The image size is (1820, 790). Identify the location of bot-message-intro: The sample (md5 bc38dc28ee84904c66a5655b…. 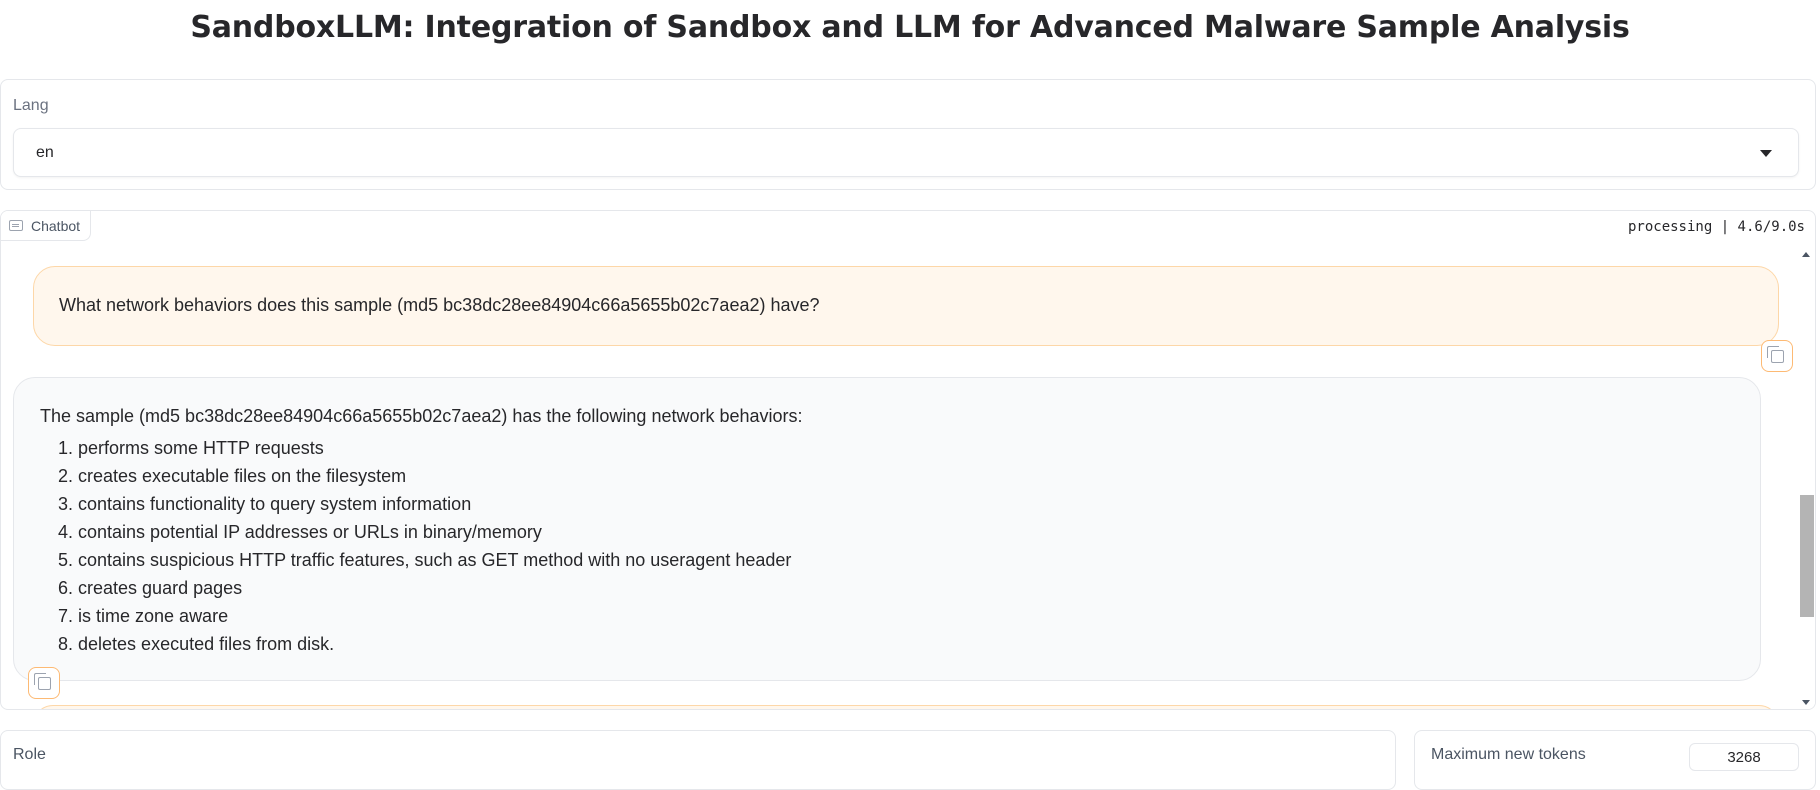
(421, 416).